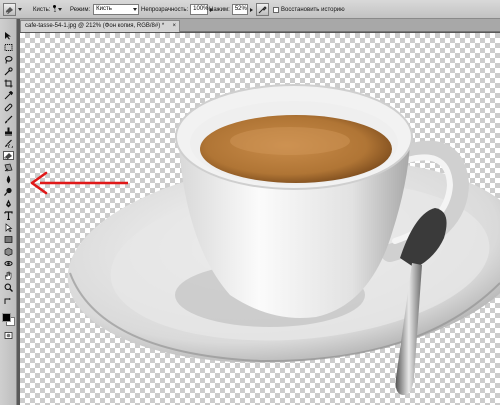 This screenshot has width=500, height=405. I want to click on opacity-value: 100%, so click(201, 9).